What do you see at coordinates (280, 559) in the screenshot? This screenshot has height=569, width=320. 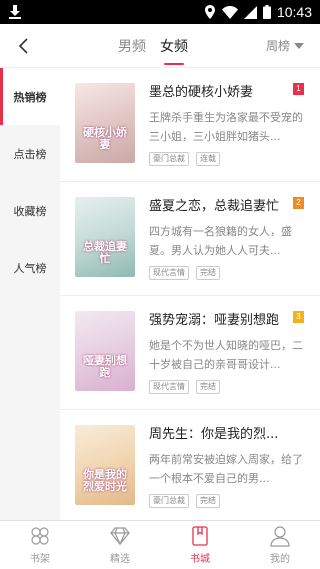 I see `nav-label: 我的` at bounding box center [280, 559].